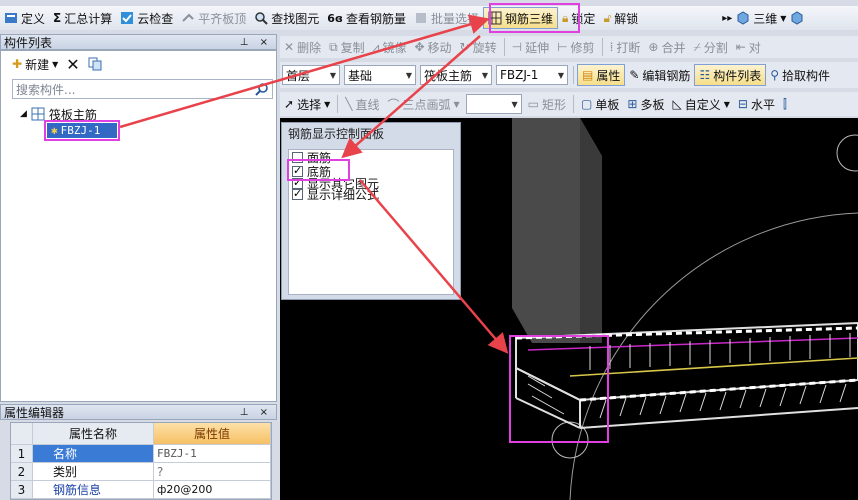 This screenshot has height=500, width=858. I want to click on gold-line, so click(713, 367).